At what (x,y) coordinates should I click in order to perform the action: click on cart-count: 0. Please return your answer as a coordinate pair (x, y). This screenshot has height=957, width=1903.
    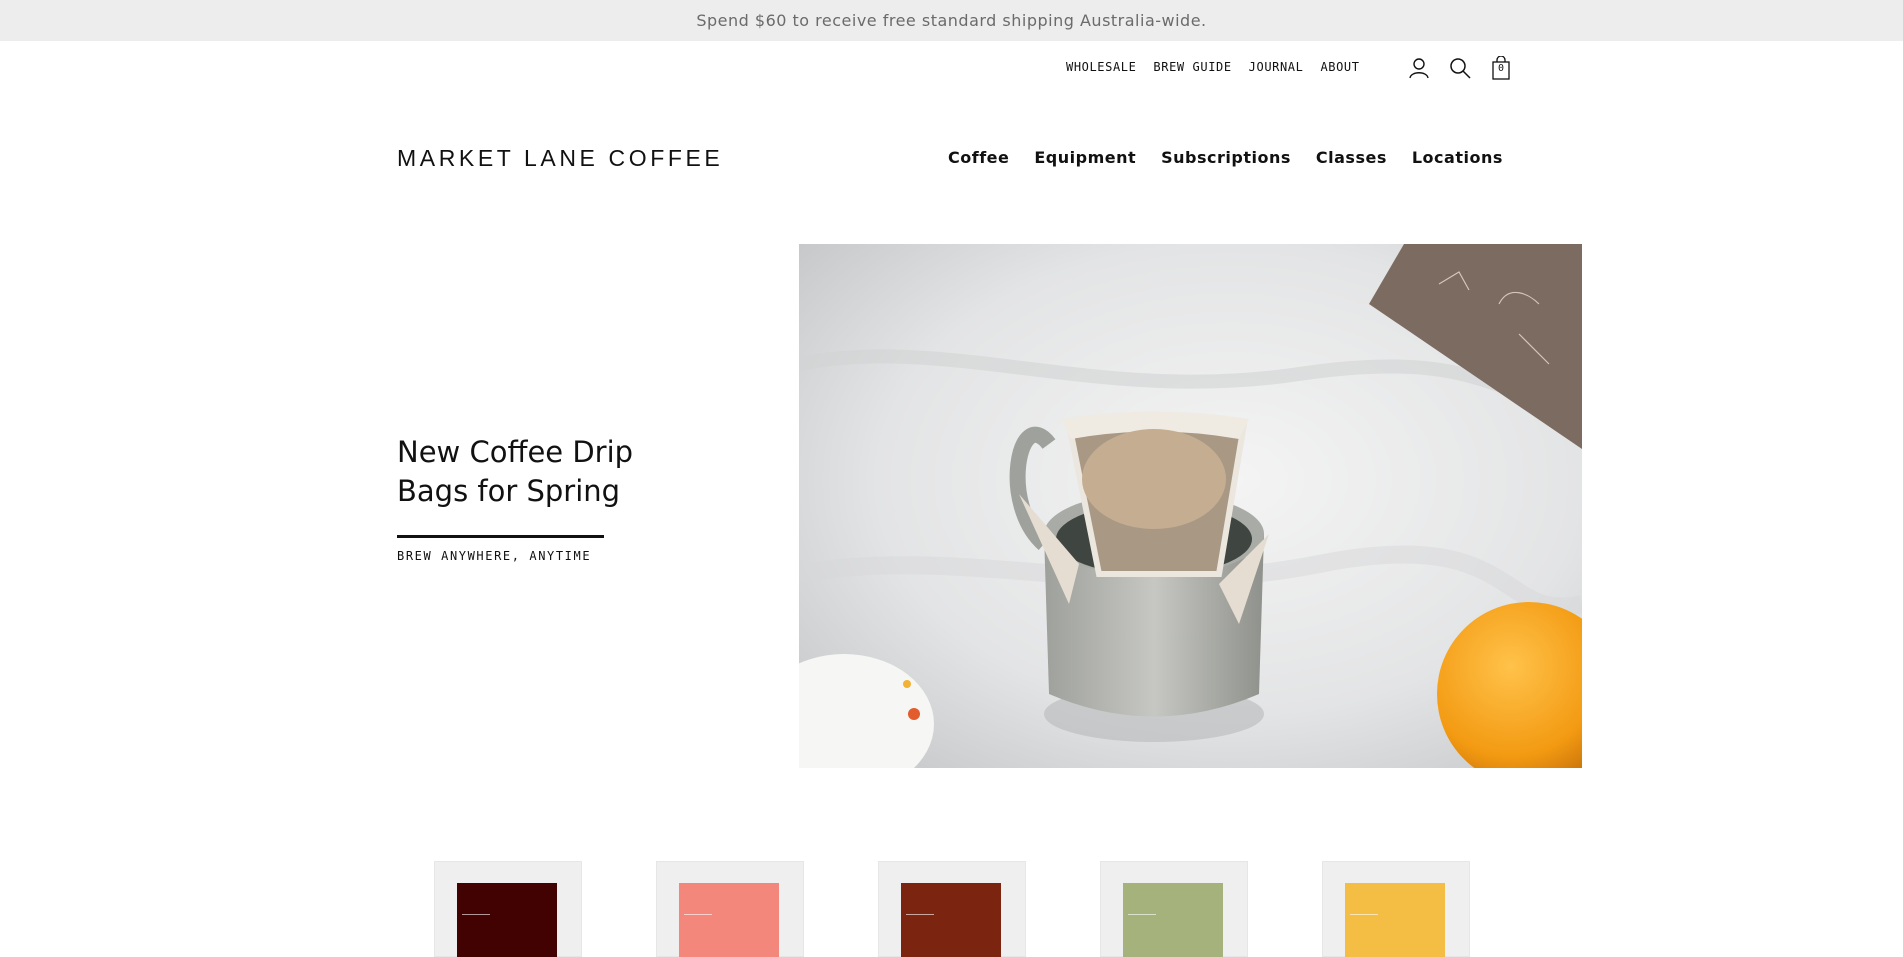
    Looking at the image, I should click on (1501, 68).